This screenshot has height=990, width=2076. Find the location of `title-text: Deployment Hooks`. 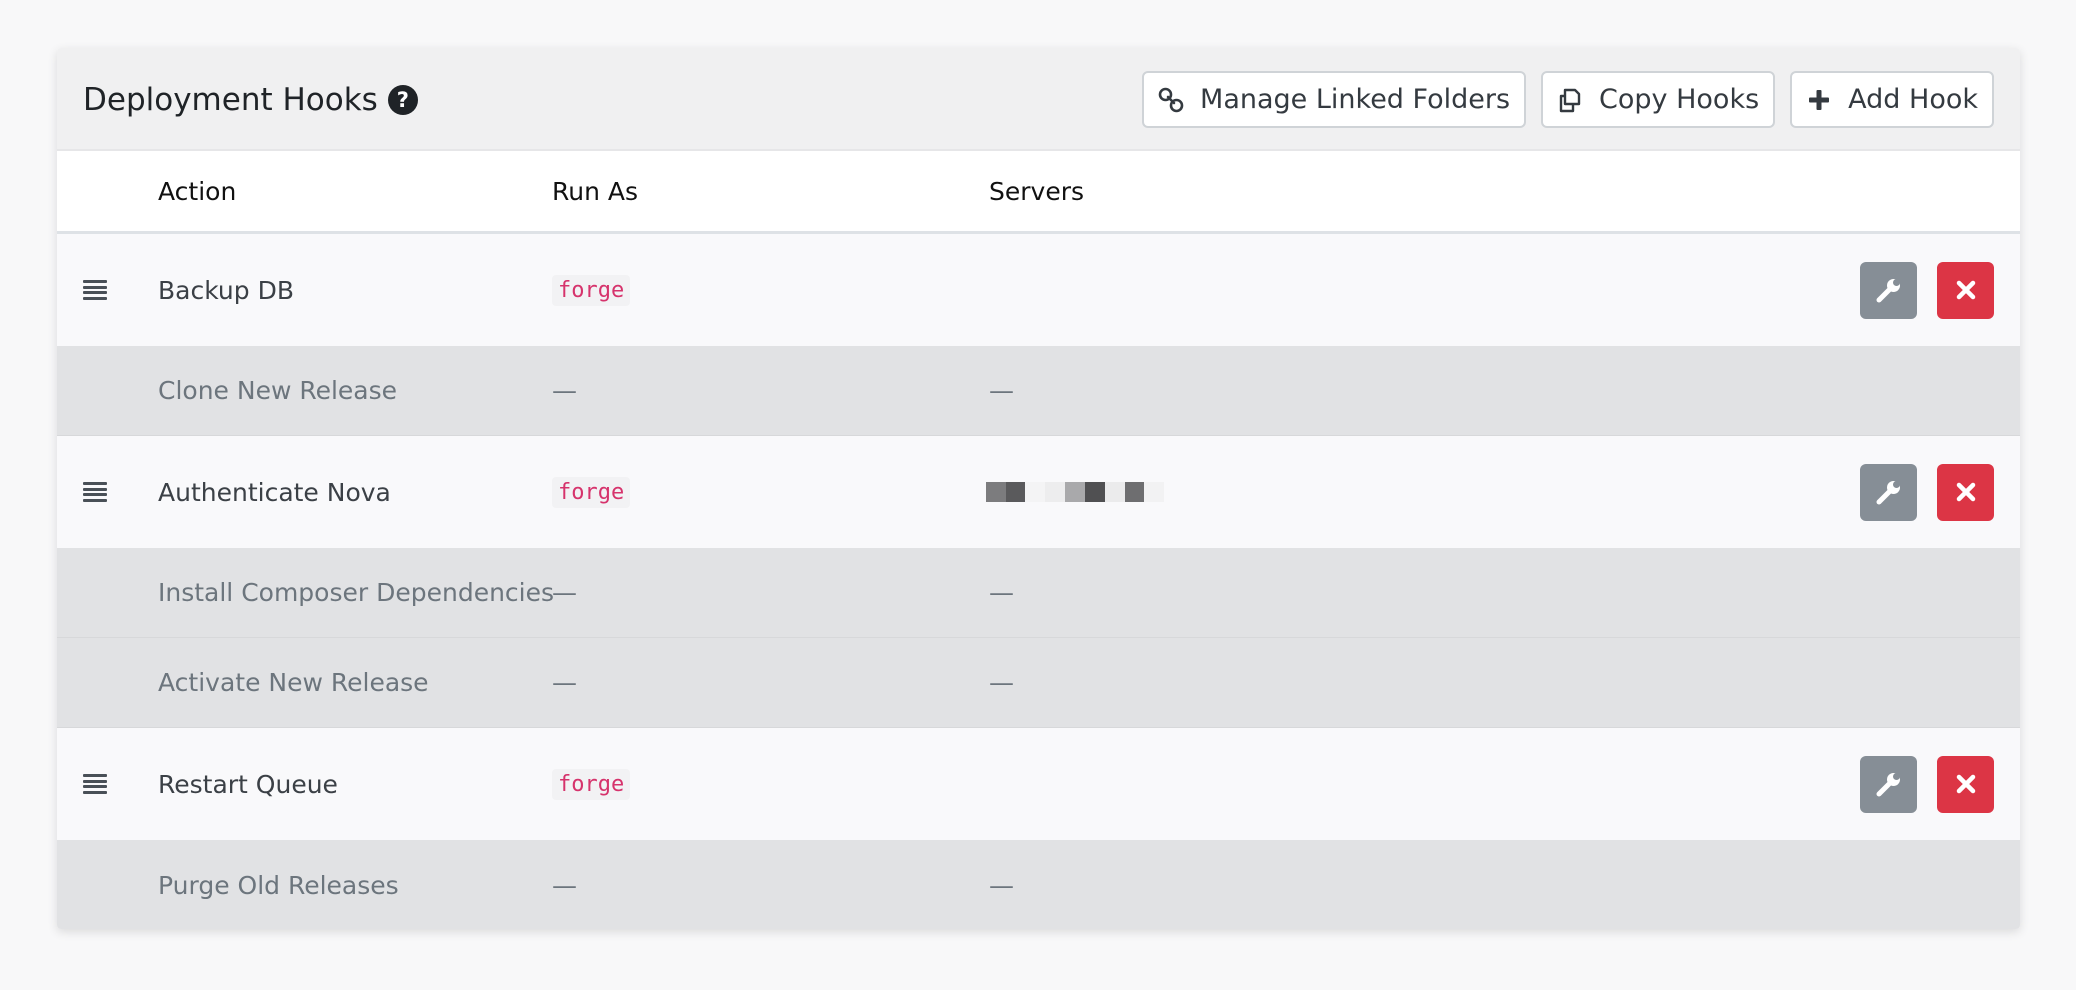

title-text: Deployment Hooks is located at coordinates (230, 99).